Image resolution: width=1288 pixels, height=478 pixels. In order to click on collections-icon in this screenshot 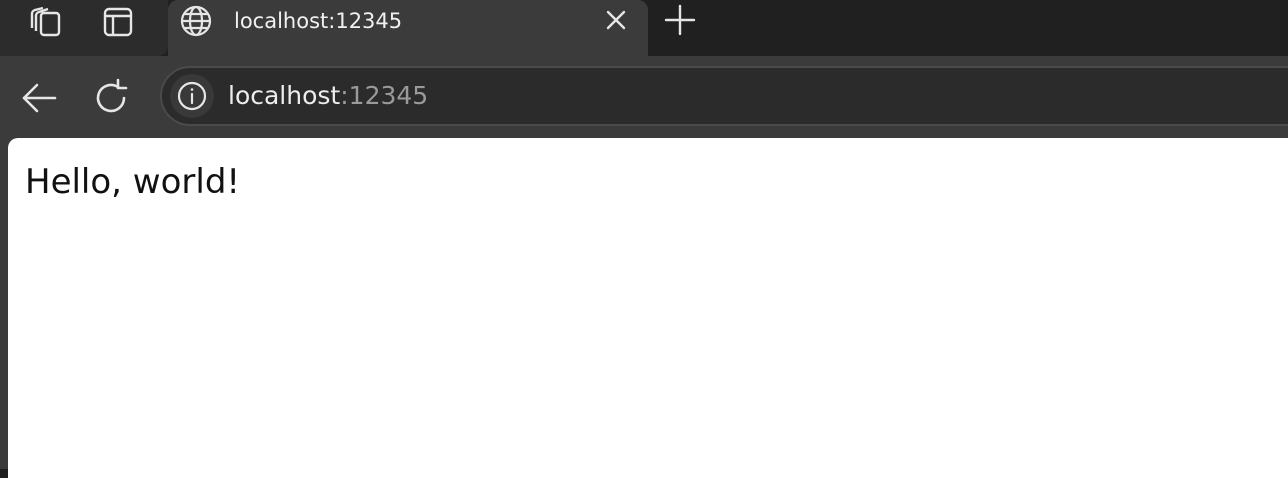, I will do `click(46, 22)`.